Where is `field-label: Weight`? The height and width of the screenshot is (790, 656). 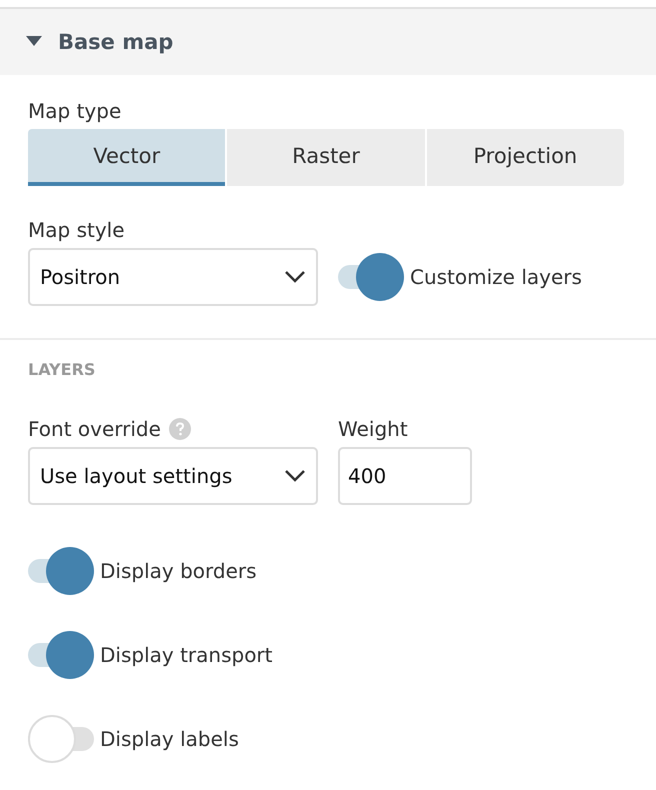
field-label: Weight is located at coordinates (373, 429).